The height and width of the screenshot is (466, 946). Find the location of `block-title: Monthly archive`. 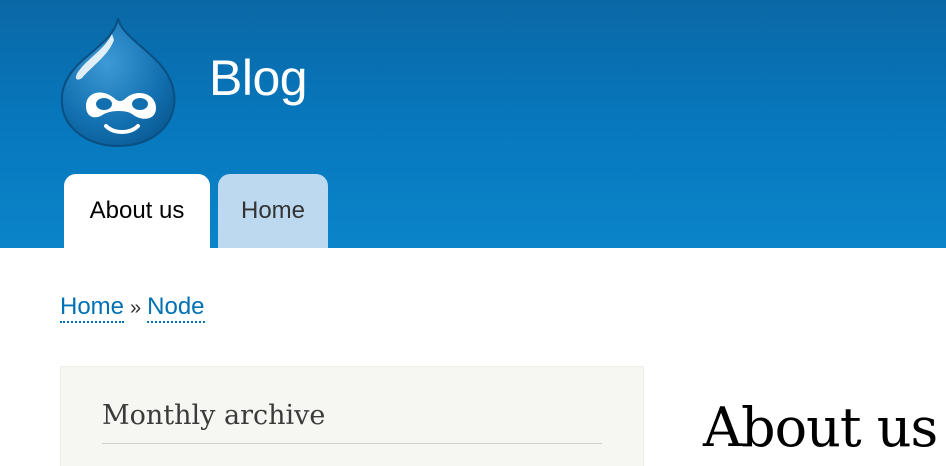

block-title: Monthly archive is located at coordinates (352, 420).